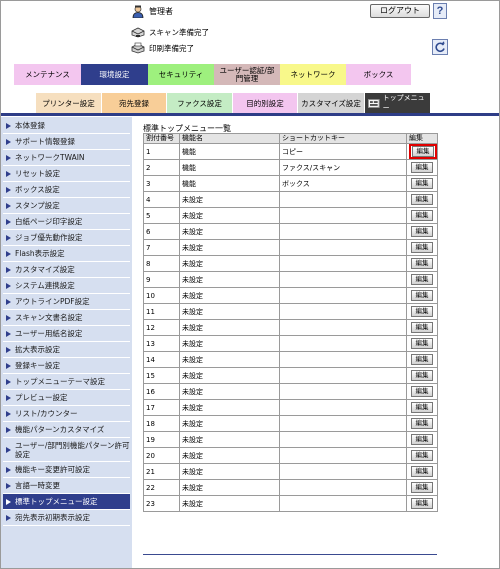 The width and height of the screenshot is (500, 569). Describe the element at coordinates (49, 333) in the screenshot. I see `sidebar-item-label: ユーザー用紙名設定` at that location.